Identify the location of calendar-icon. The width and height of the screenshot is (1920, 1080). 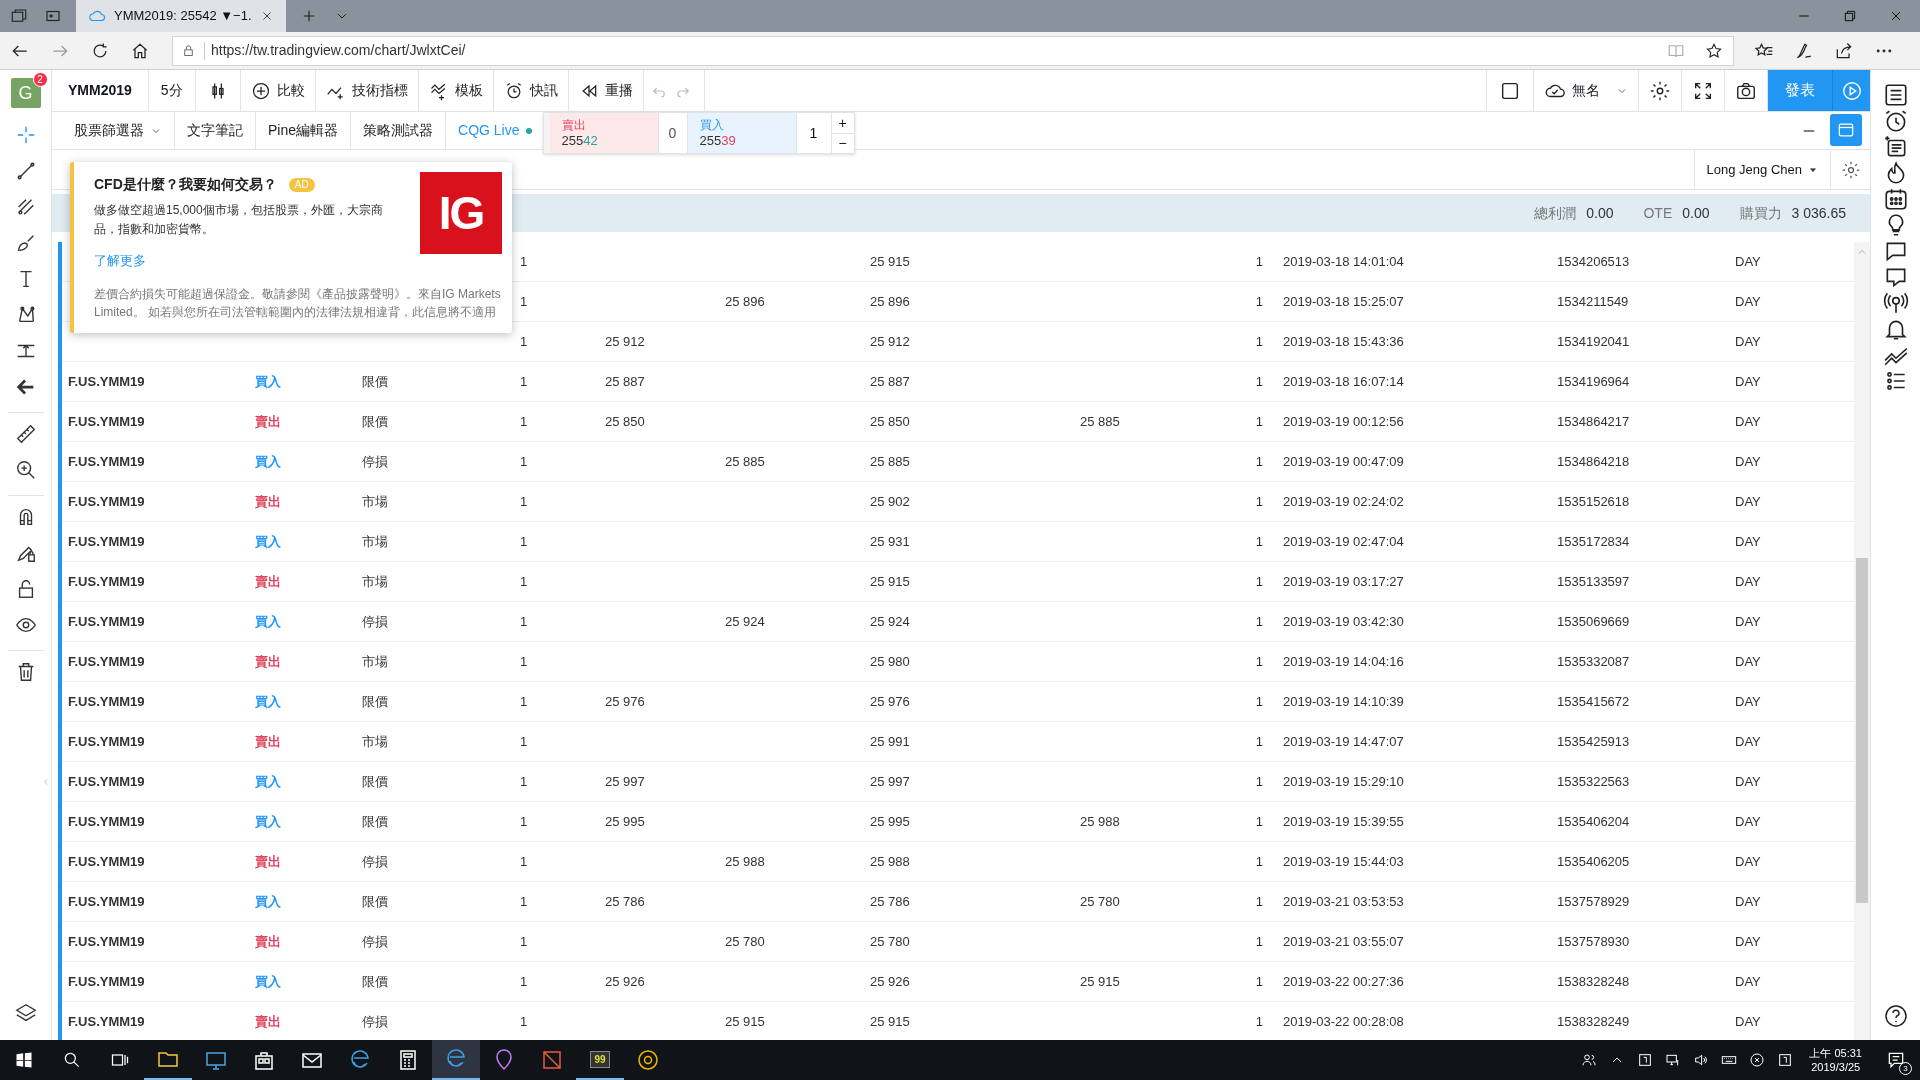
(1895, 199).